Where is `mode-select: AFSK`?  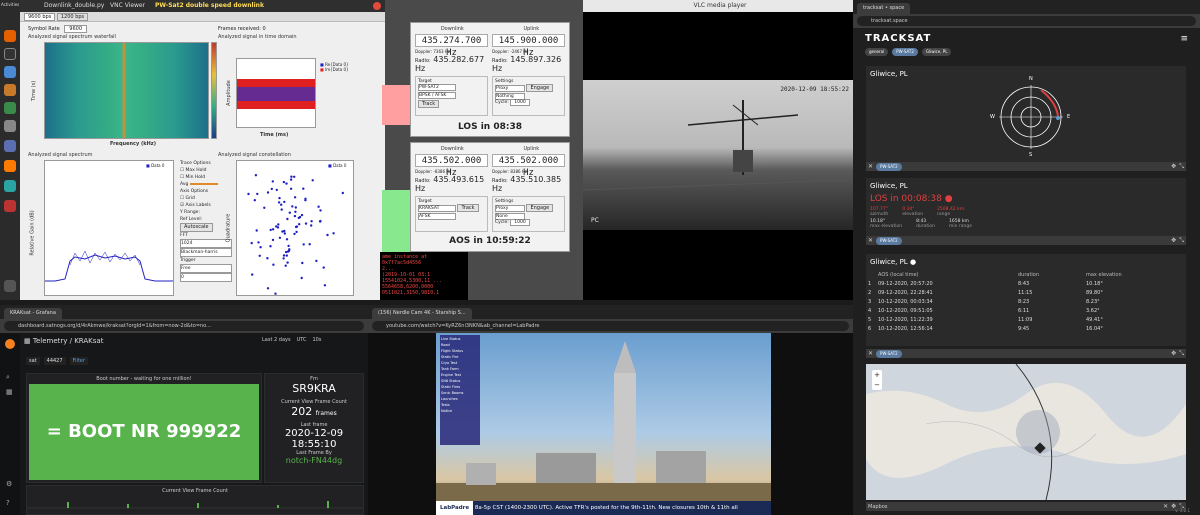
mode-select: AFSK is located at coordinates (437, 216).